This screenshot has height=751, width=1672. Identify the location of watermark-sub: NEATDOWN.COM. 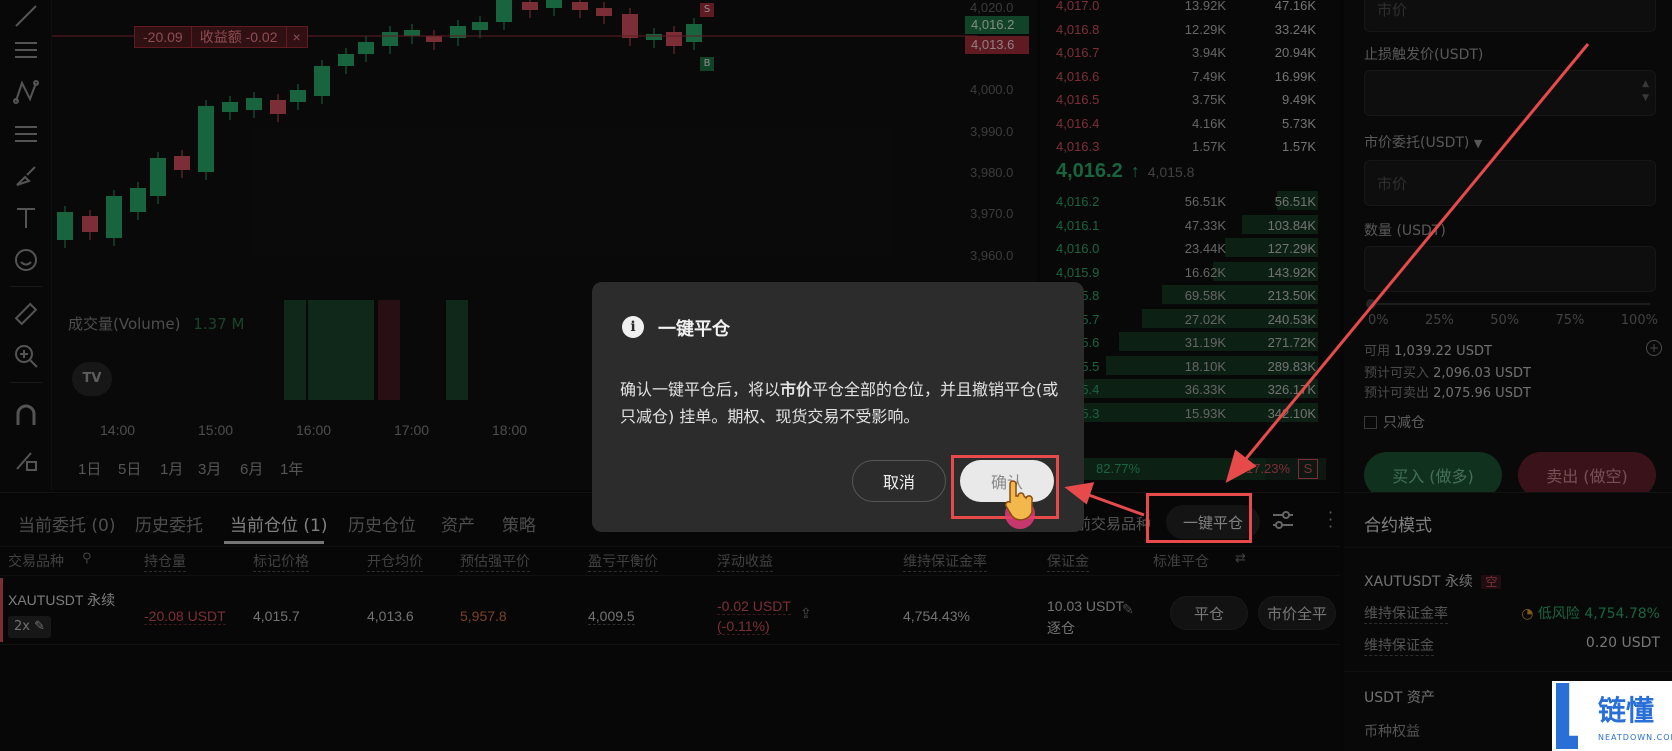
(1635, 737).